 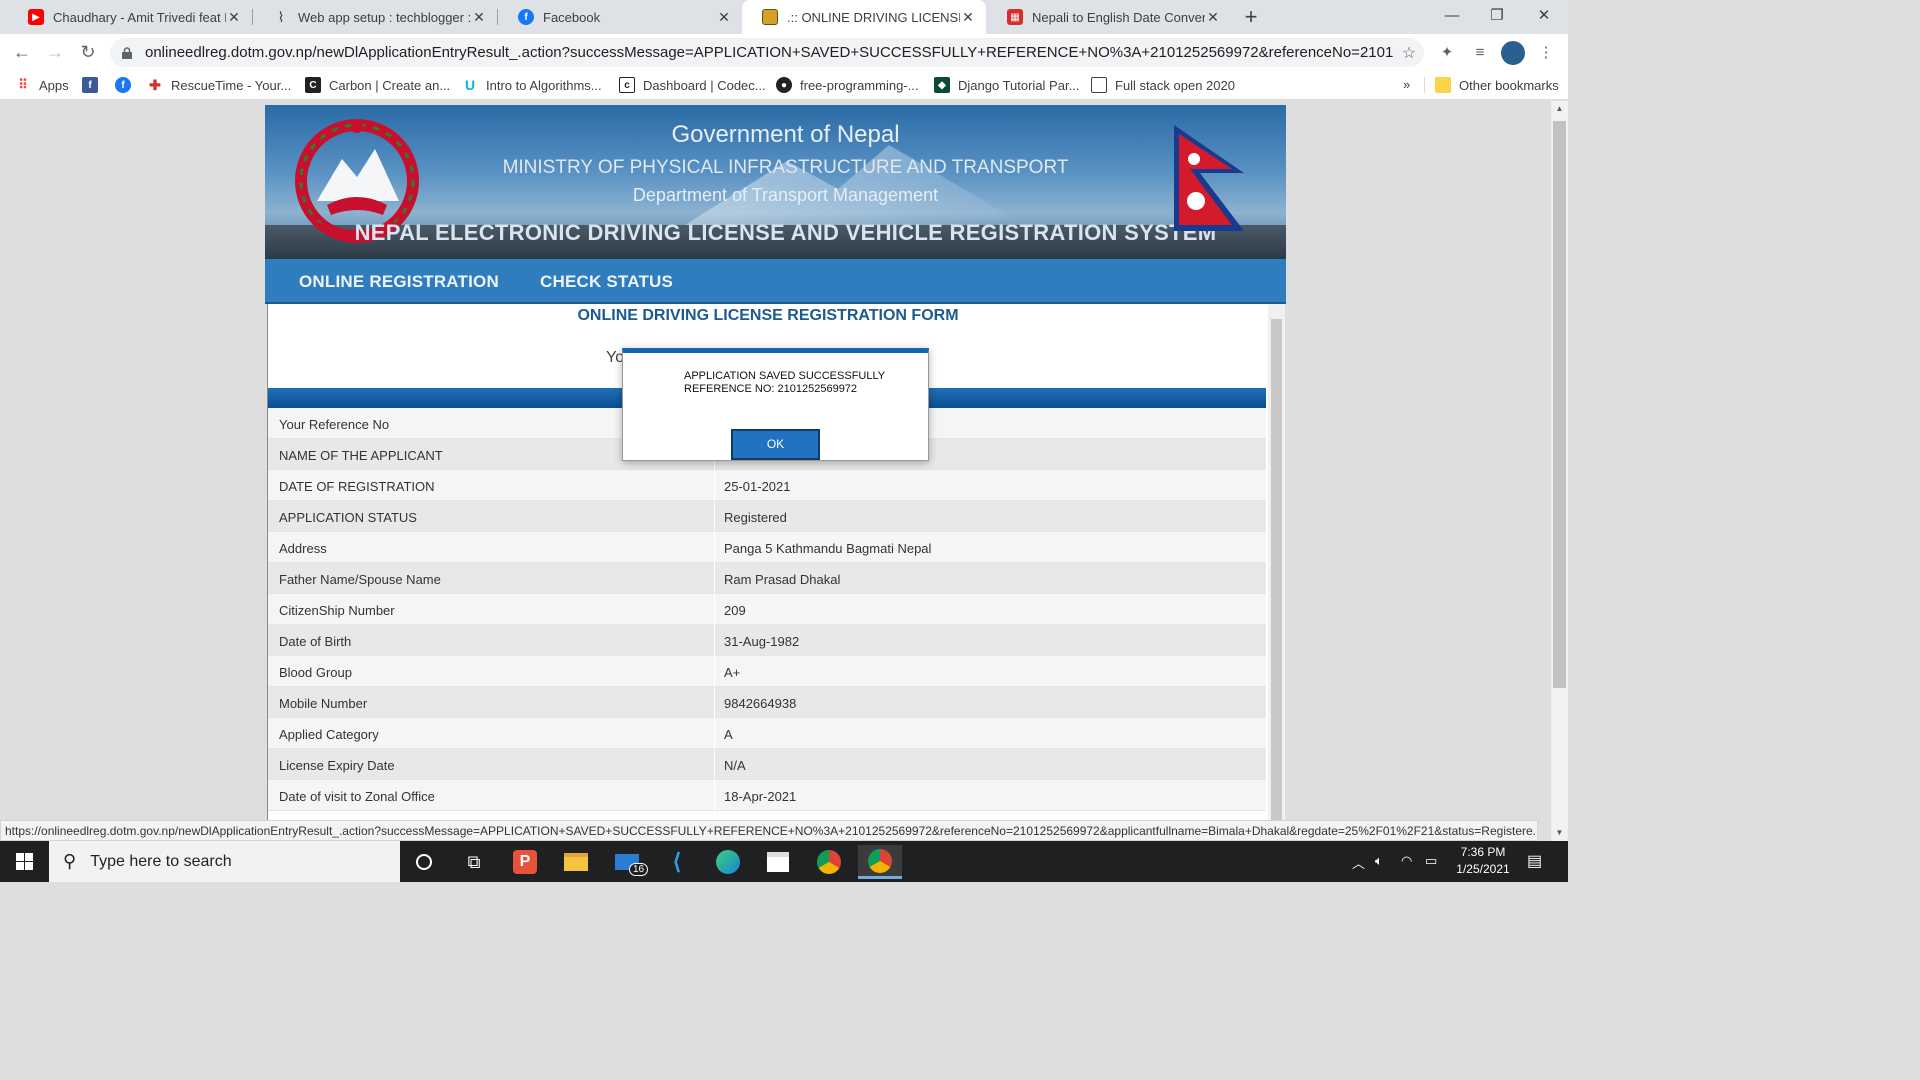 I want to click on reading-list-icon: ≡, so click(x=1480, y=53).